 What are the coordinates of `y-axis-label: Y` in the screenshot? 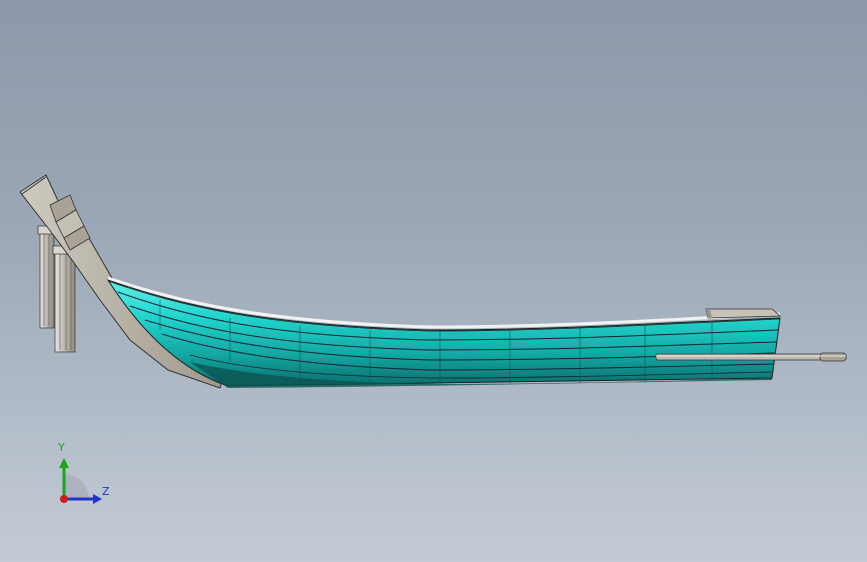 It's located at (61, 447).